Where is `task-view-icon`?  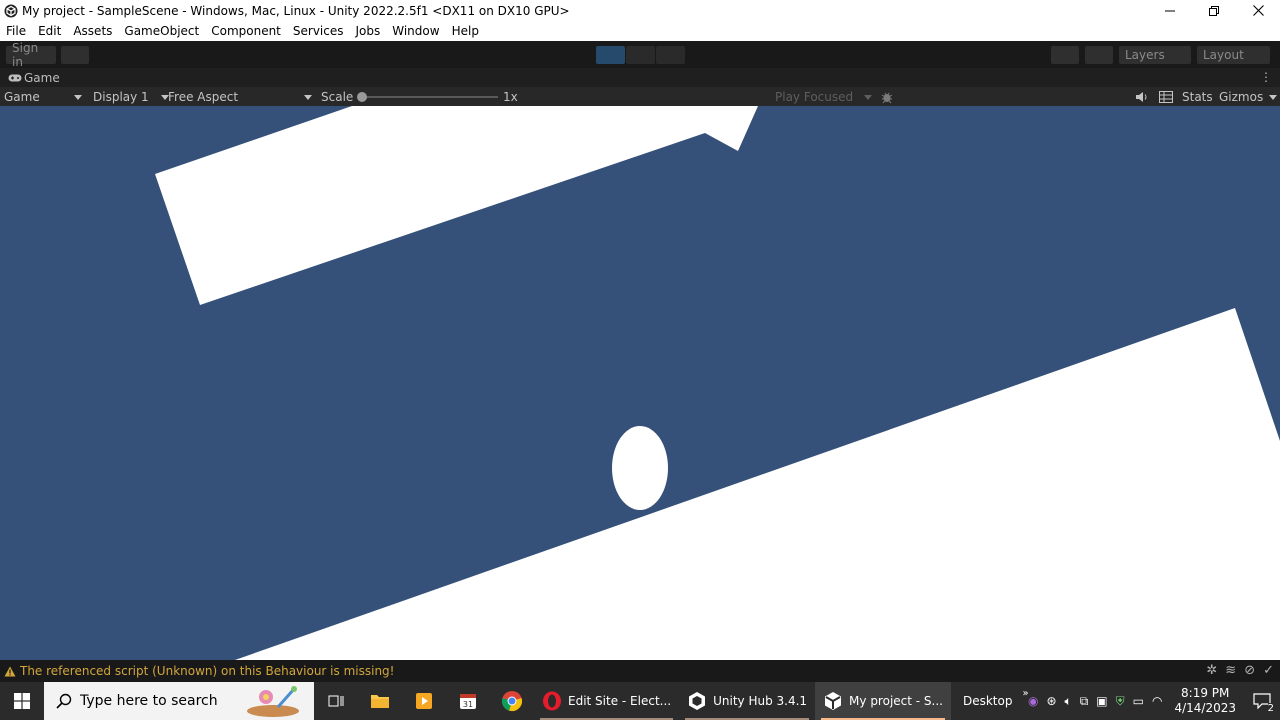
task-view-icon is located at coordinates (336, 701).